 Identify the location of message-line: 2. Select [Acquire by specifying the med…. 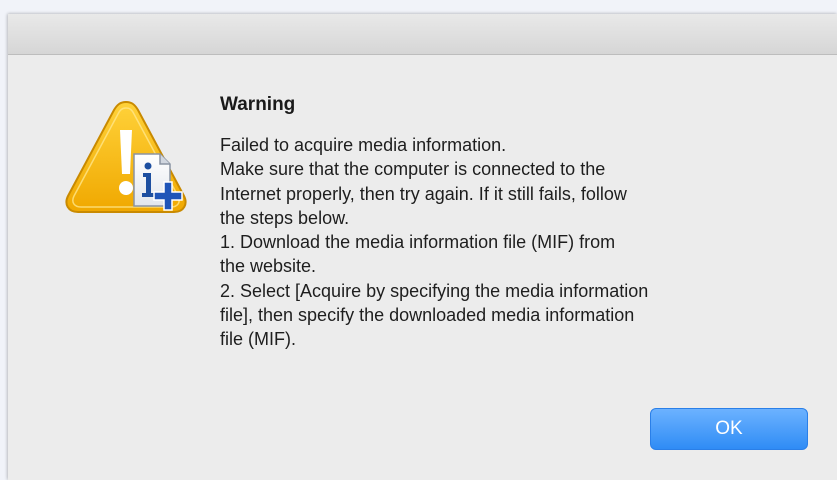
(434, 290).